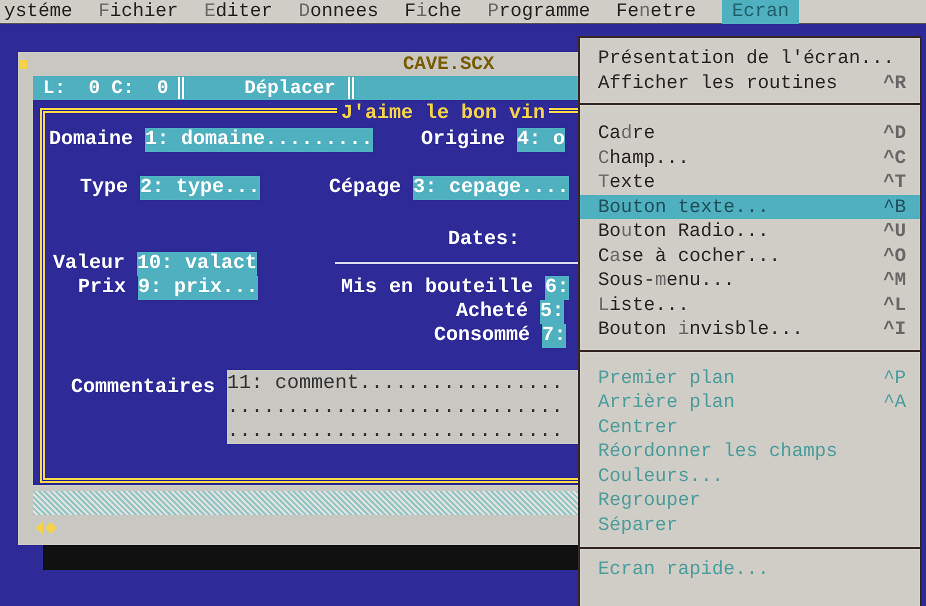  I want to click on form-field: 6:, so click(557, 288).